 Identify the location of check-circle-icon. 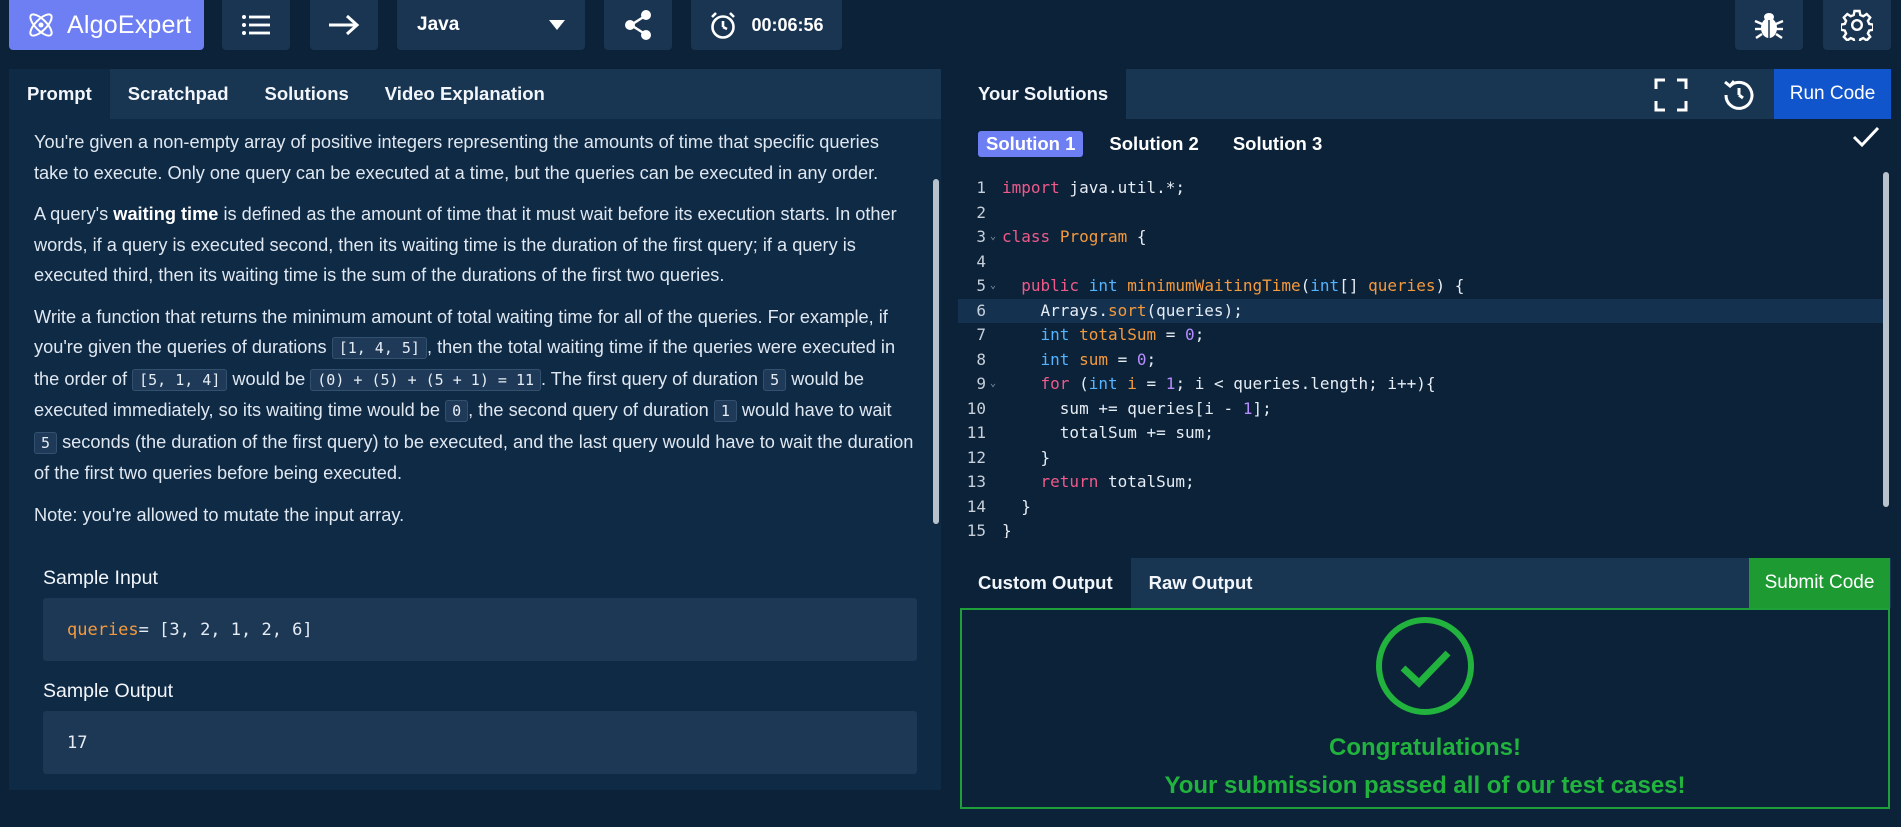
(1425, 666).